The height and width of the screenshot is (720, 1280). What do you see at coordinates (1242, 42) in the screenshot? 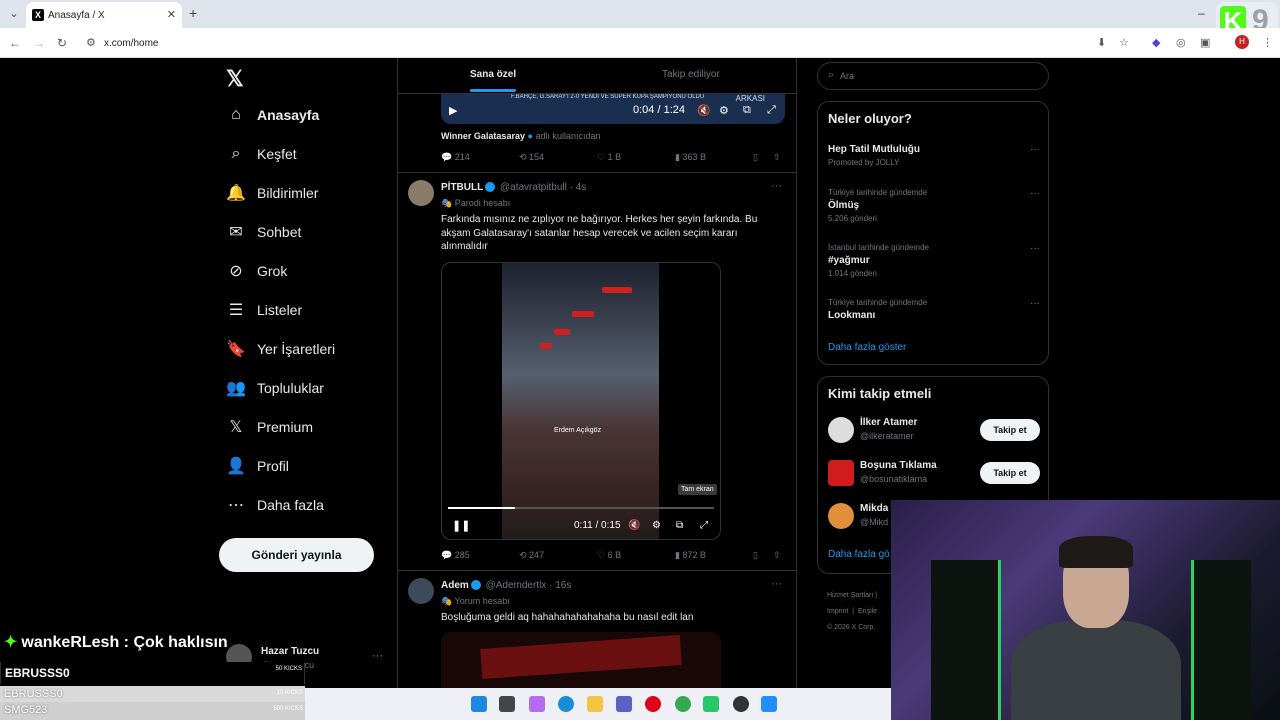
I see `profile-avatar: H` at bounding box center [1242, 42].